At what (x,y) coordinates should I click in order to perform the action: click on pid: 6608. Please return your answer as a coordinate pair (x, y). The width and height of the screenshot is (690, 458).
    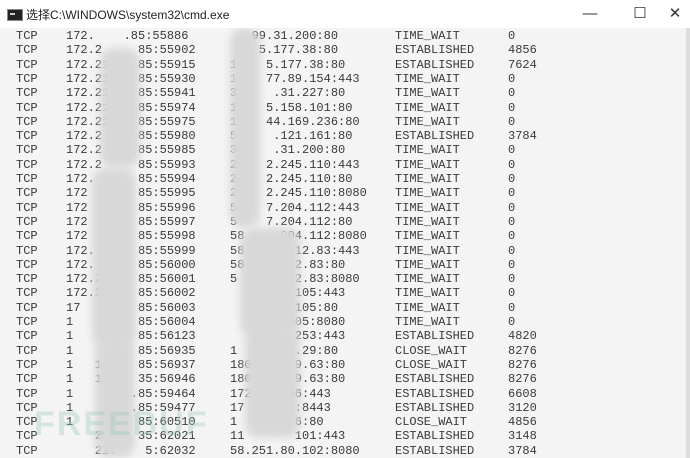
    Looking at the image, I should click on (522, 393).